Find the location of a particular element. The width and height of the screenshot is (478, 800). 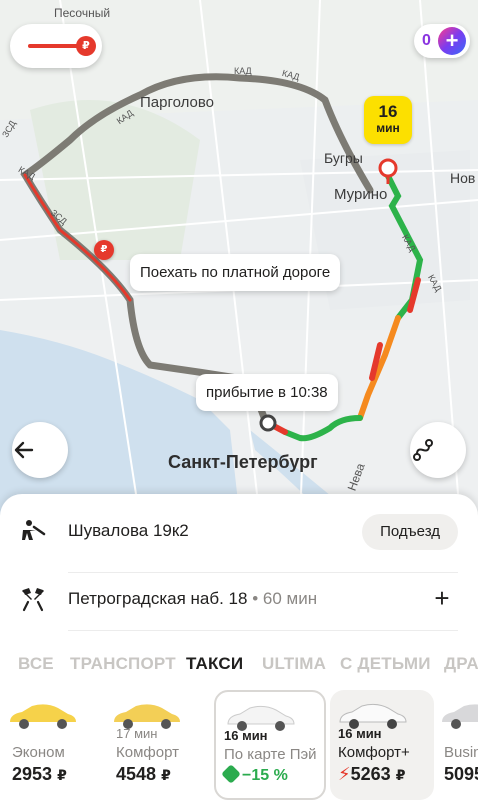

add-stop-button: + is located at coordinates (442, 598).